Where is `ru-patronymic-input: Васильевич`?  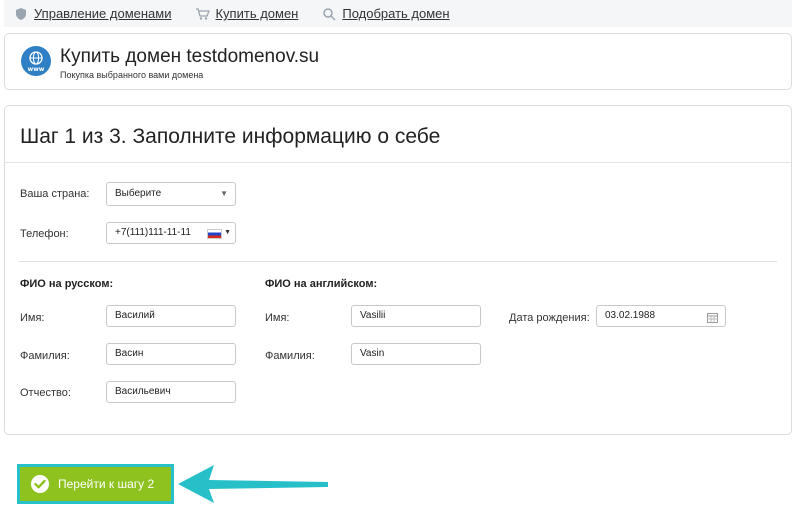 ru-patronymic-input: Васильевич is located at coordinates (171, 392).